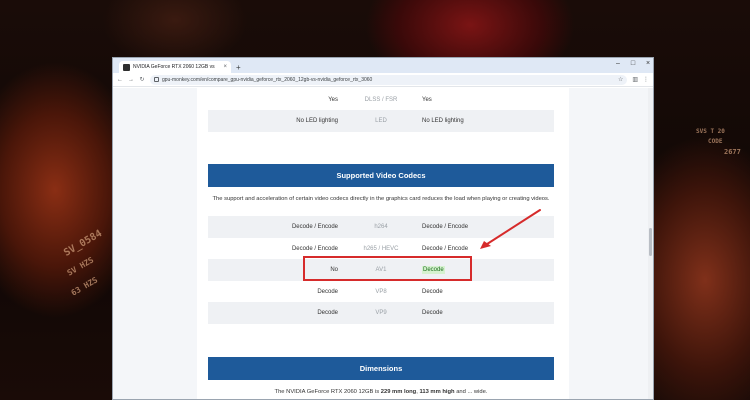 The height and width of the screenshot is (400, 750). Describe the element at coordinates (156, 79) in the screenshot. I see `lock-icon` at that location.